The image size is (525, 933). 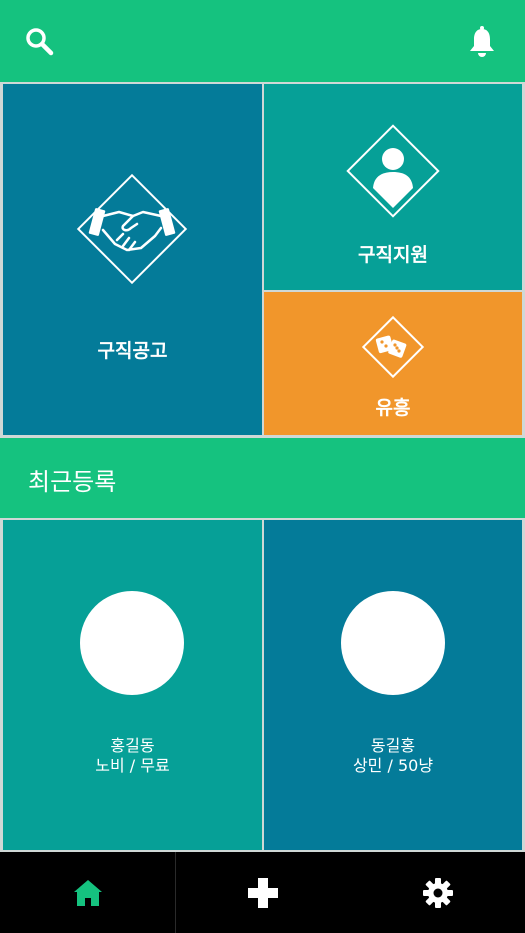 What do you see at coordinates (132, 765) in the screenshot?
I see `card-detail: 노비 / 무료` at bounding box center [132, 765].